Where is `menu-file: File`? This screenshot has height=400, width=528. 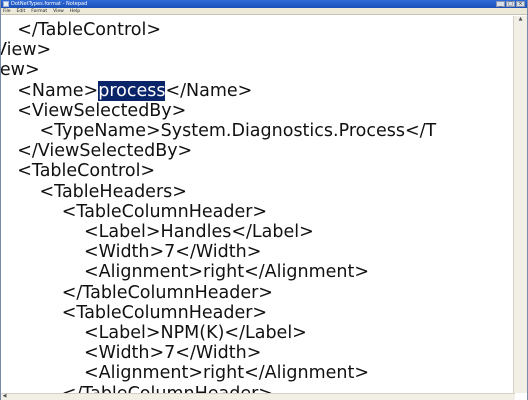 menu-file: File is located at coordinates (7, 11).